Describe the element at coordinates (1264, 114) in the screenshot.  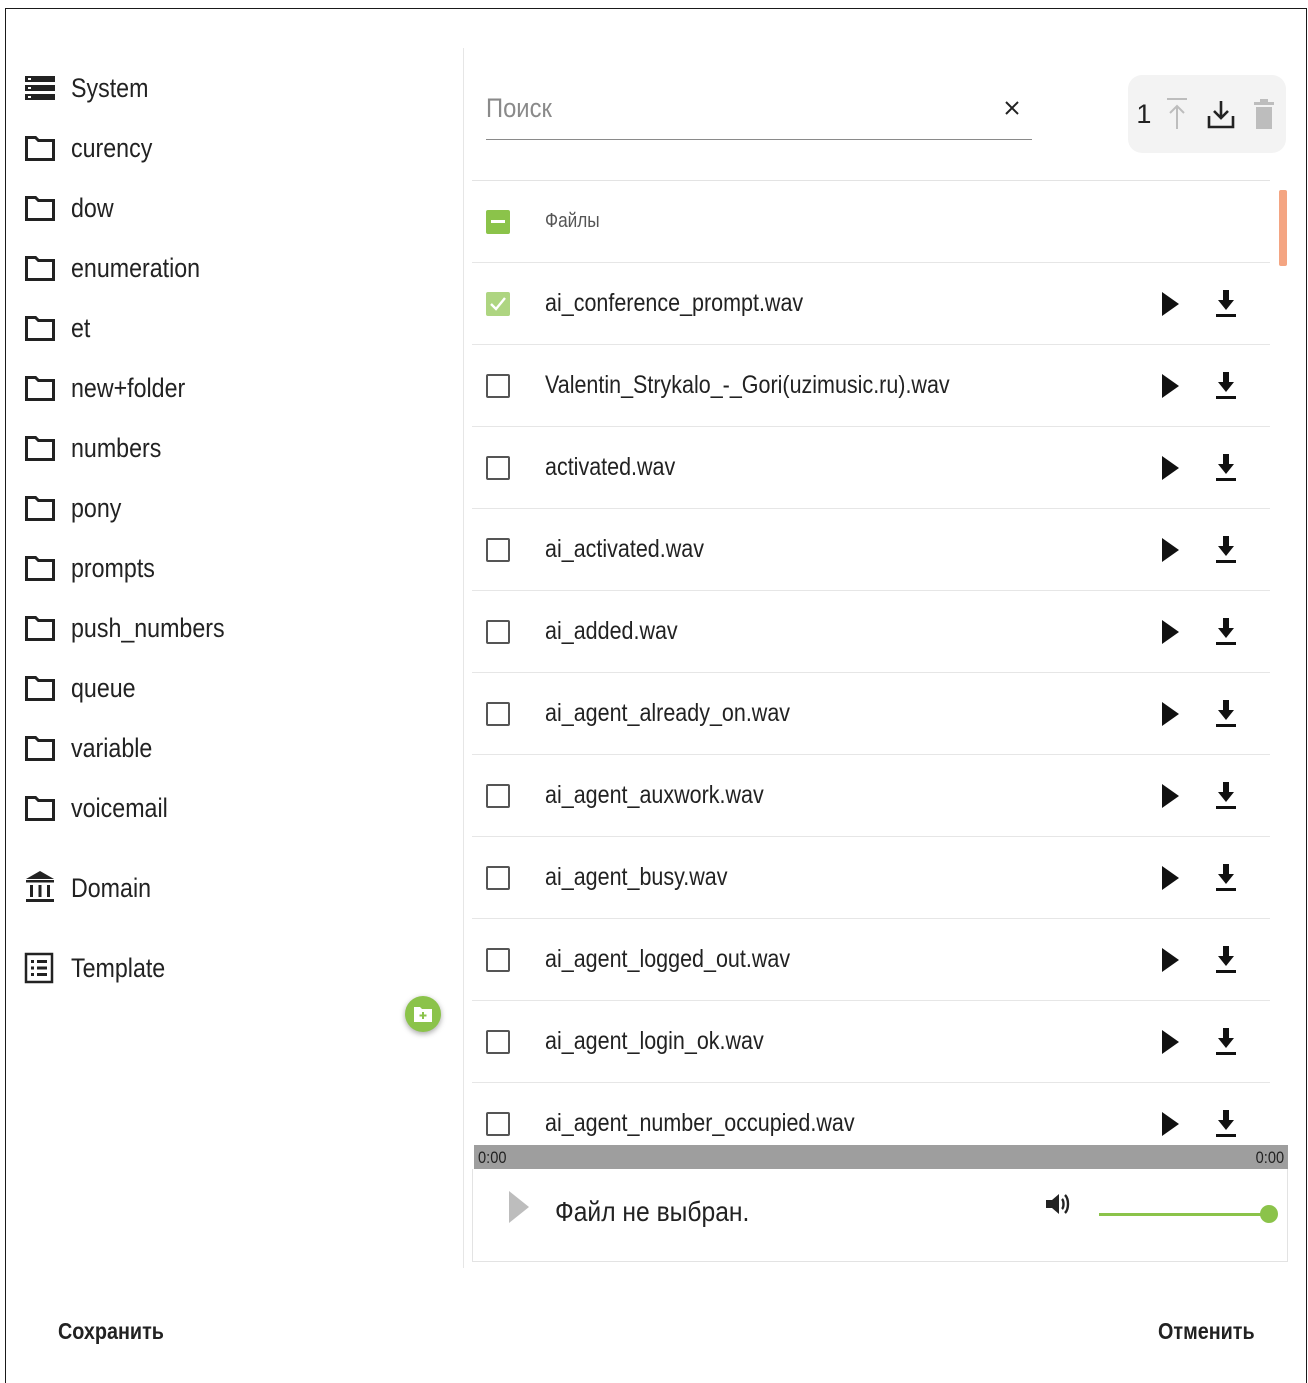
I see `delete-button` at that location.